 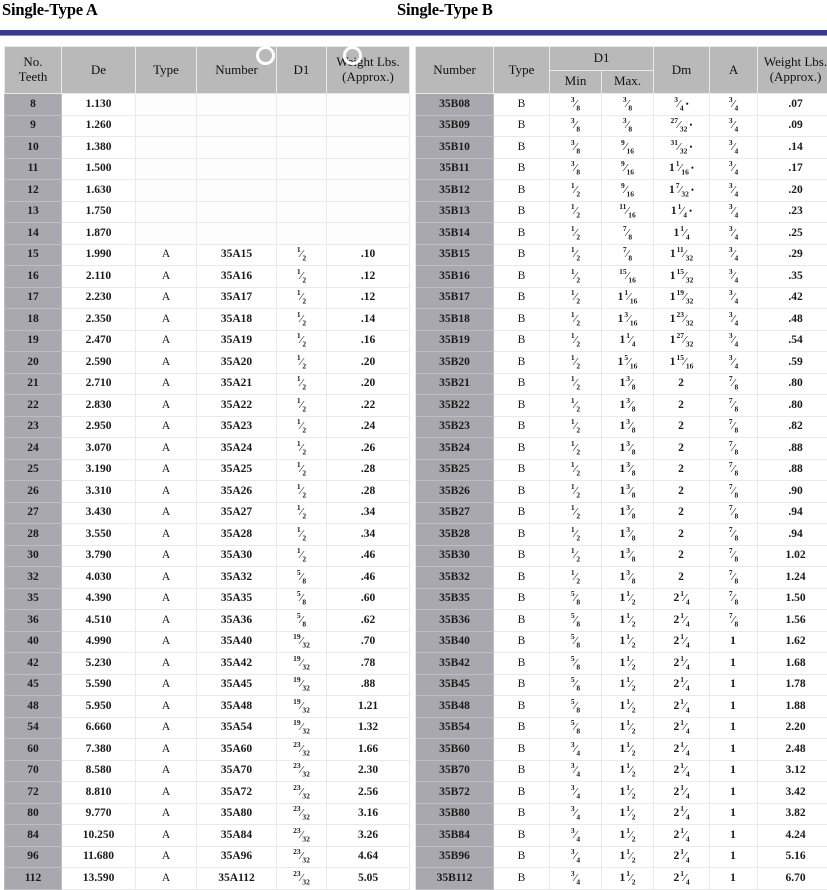 What do you see at coordinates (99, 642) in the screenshot?
I see `cell-de: 4.990` at bounding box center [99, 642].